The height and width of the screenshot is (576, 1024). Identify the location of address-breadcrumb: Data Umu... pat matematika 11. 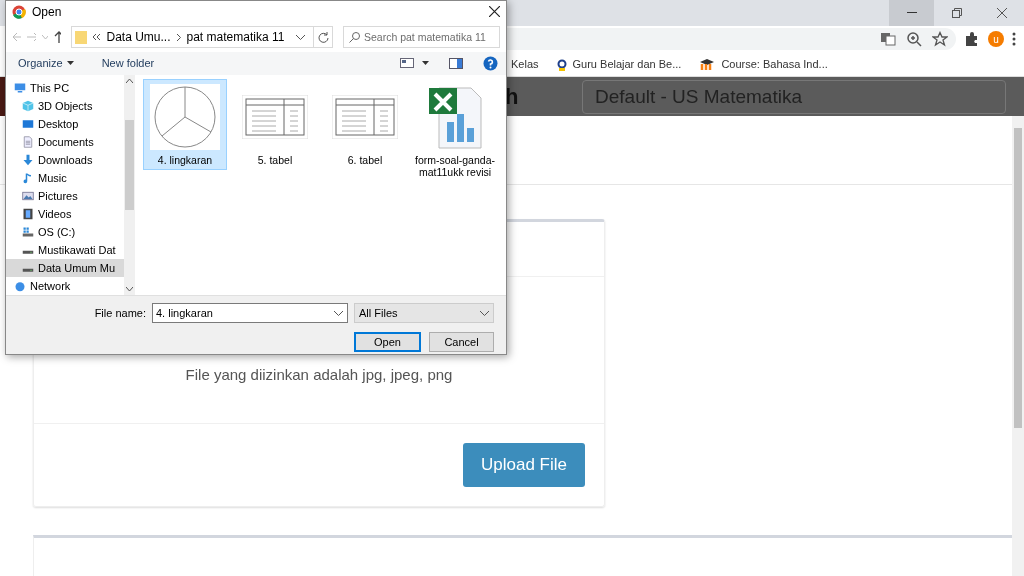
(193, 37).